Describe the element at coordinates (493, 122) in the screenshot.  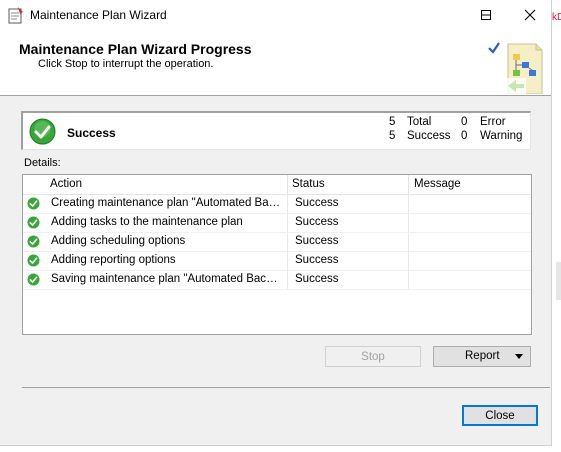
I see `error-label: Error` at that location.